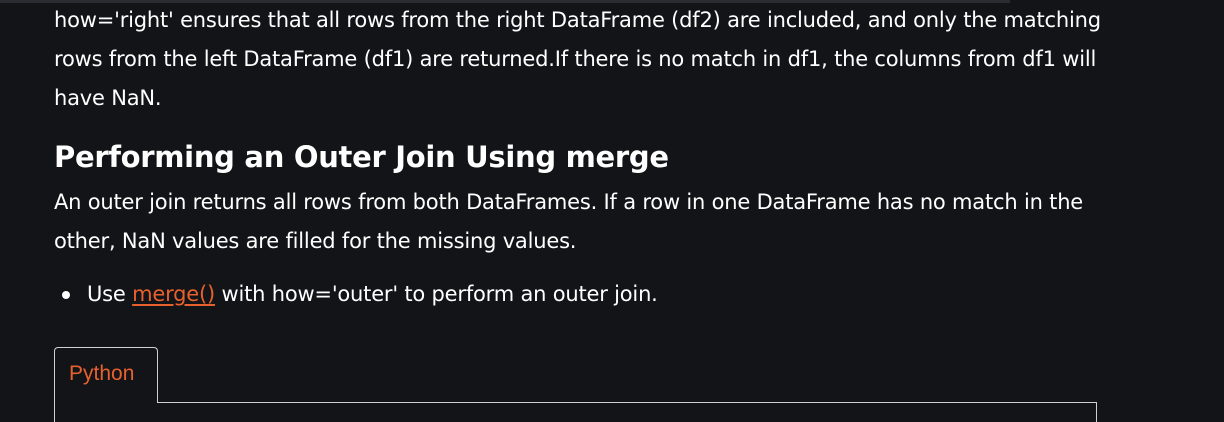  I want to click on tab-python: Python, so click(106, 375).